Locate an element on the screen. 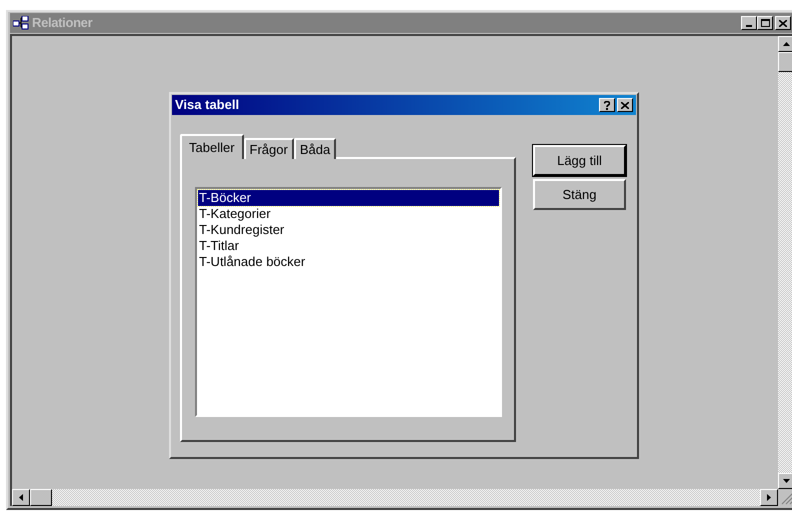 The width and height of the screenshot is (792, 517). dialog-button: Stäng is located at coordinates (579, 194).